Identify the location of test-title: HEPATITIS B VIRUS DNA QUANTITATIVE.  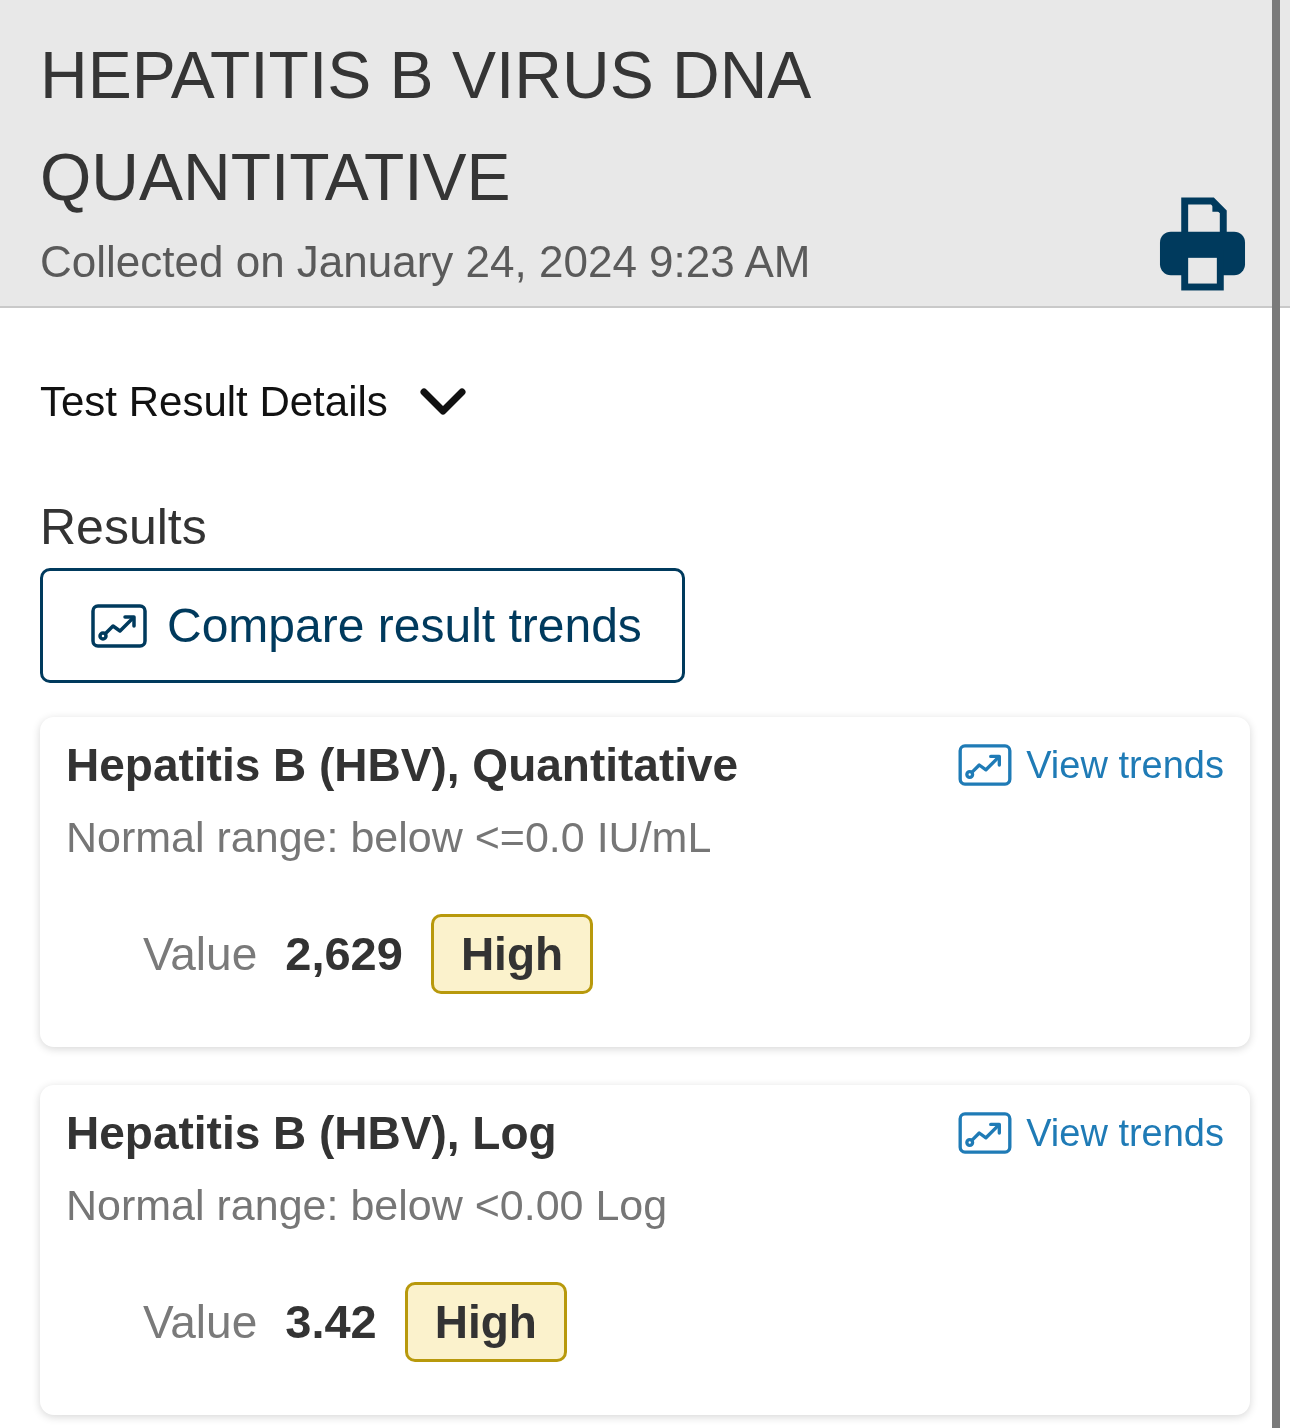
(425, 126).